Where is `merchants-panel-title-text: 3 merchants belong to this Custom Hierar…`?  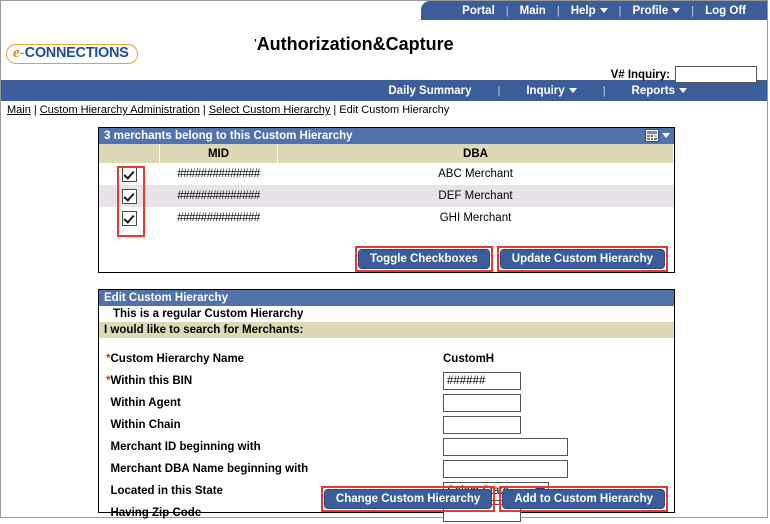
merchants-panel-title-text: 3 merchants belong to this Custom Hierar… is located at coordinates (228, 136).